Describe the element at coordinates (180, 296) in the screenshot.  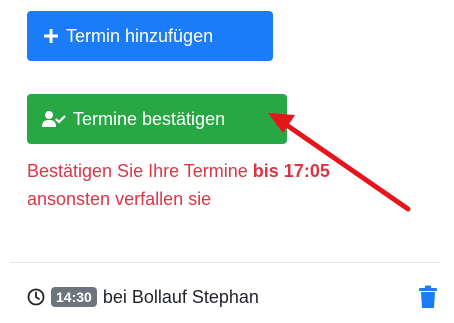
I see `appointment-text: bei Bollauf Stephan` at that location.